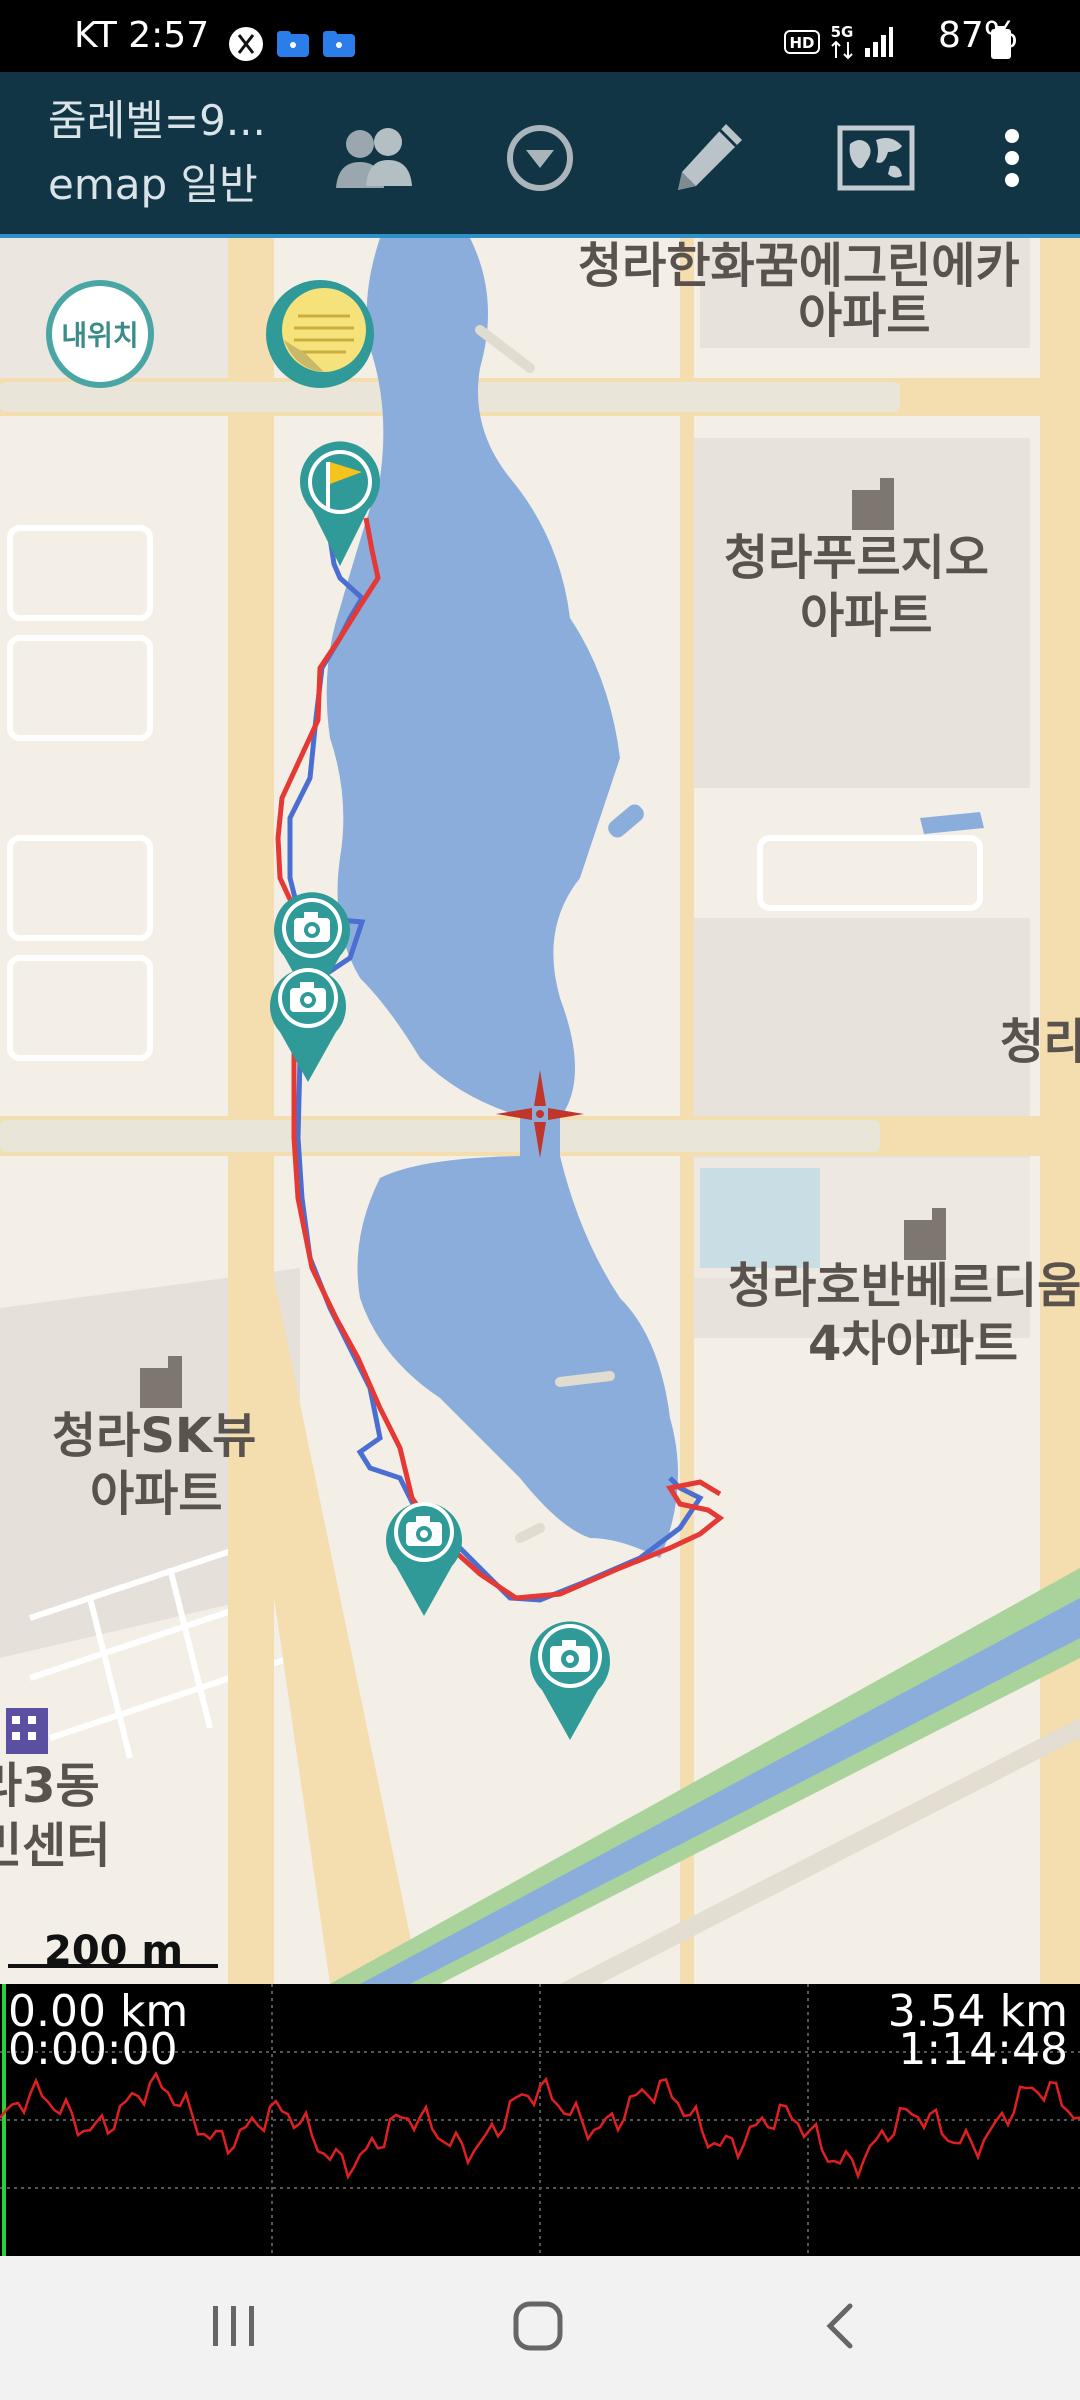  What do you see at coordinates (540, 36) in the screenshot?
I see `status-bar: KT 2:57 HD 5G 87%` at bounding box center [540, 36].